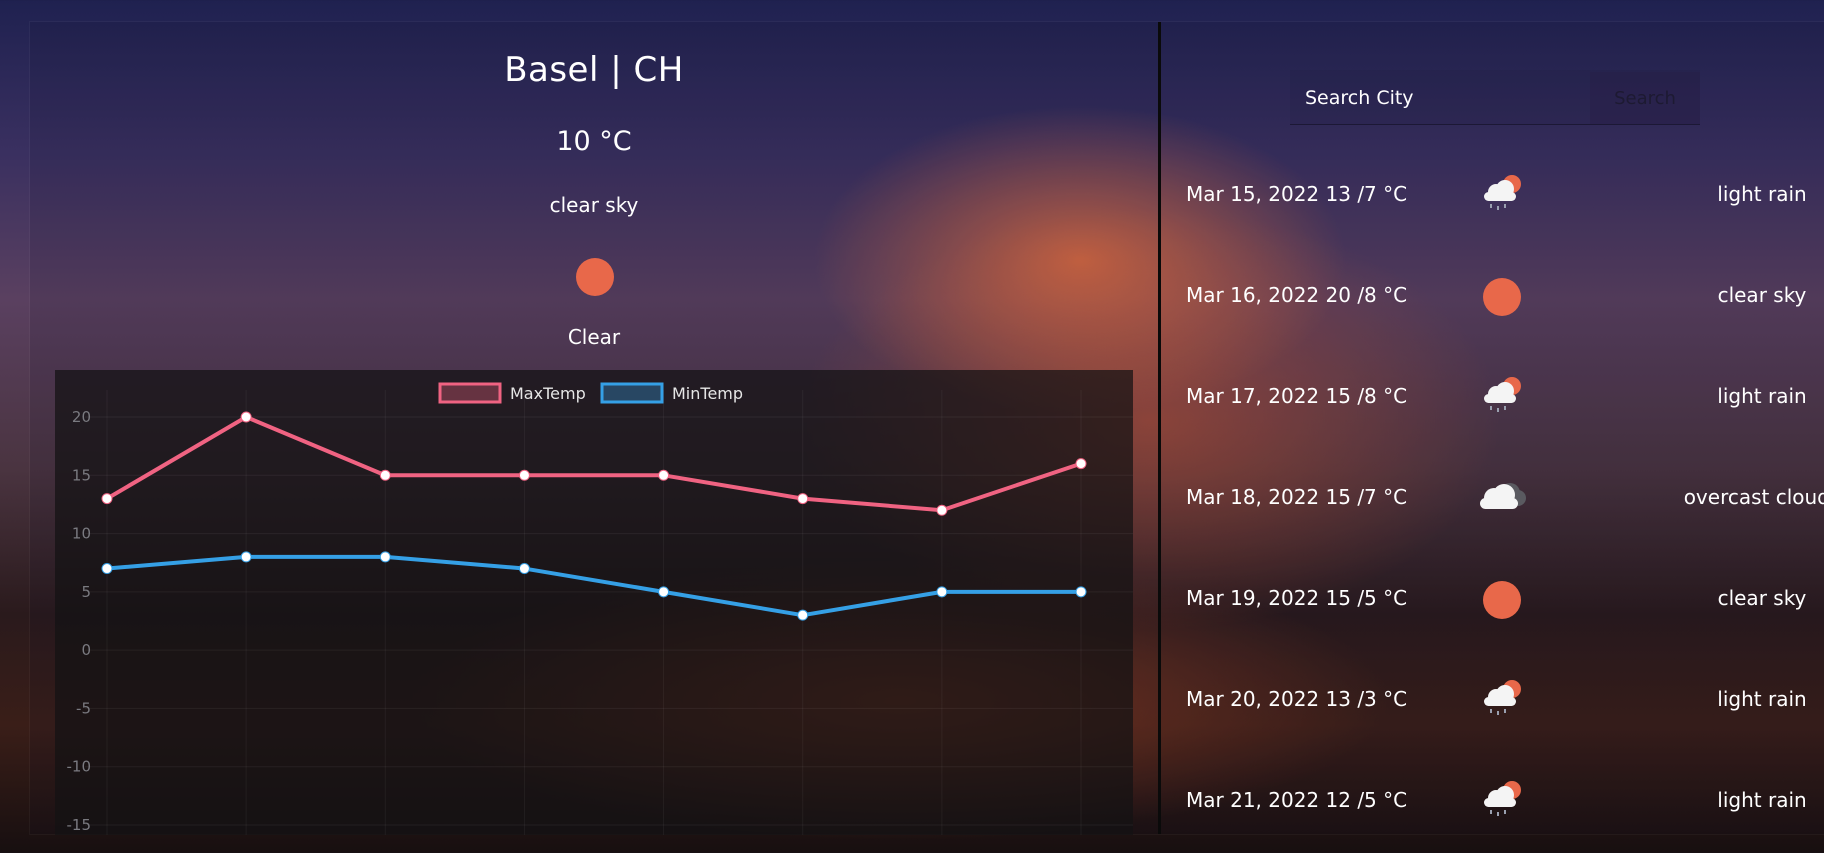 This screenshot has width=1824, height=853. I want to click on y-tick-label: 20, so click(81, 417).